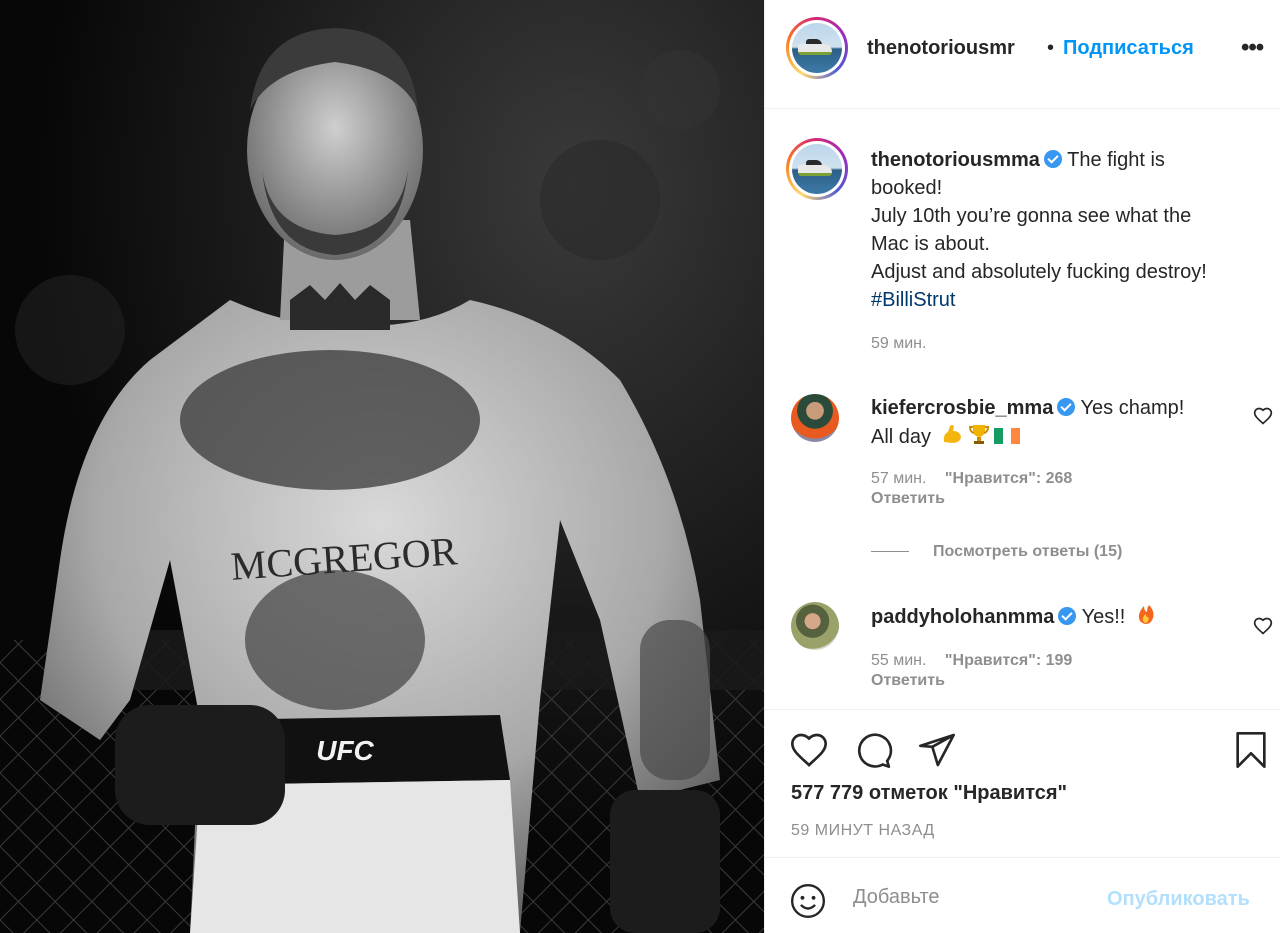  I want to click on comment-meta: 57 мин. "Нравится": 268, so click(971, 479).